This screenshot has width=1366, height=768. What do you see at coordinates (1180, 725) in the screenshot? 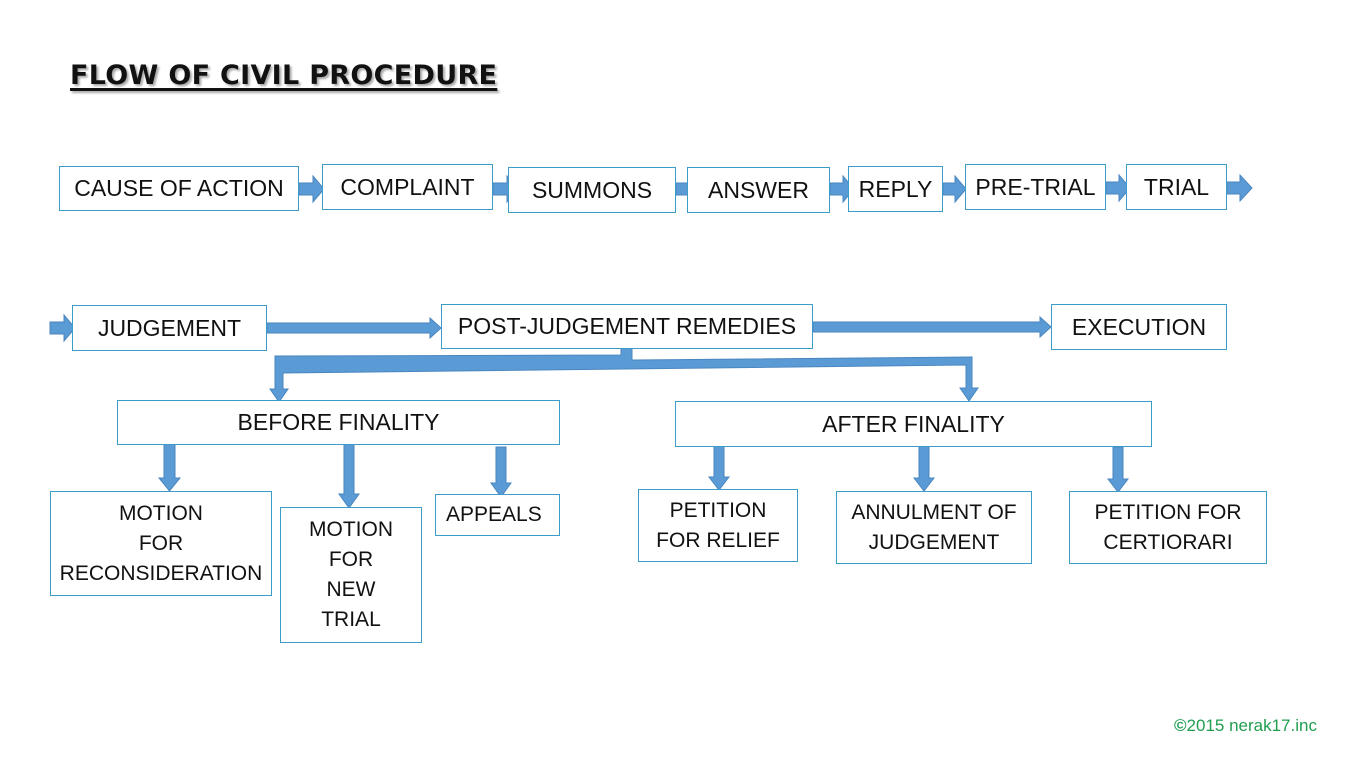
I see `copyright-icon: ©` at bounding box center [1180, 725].